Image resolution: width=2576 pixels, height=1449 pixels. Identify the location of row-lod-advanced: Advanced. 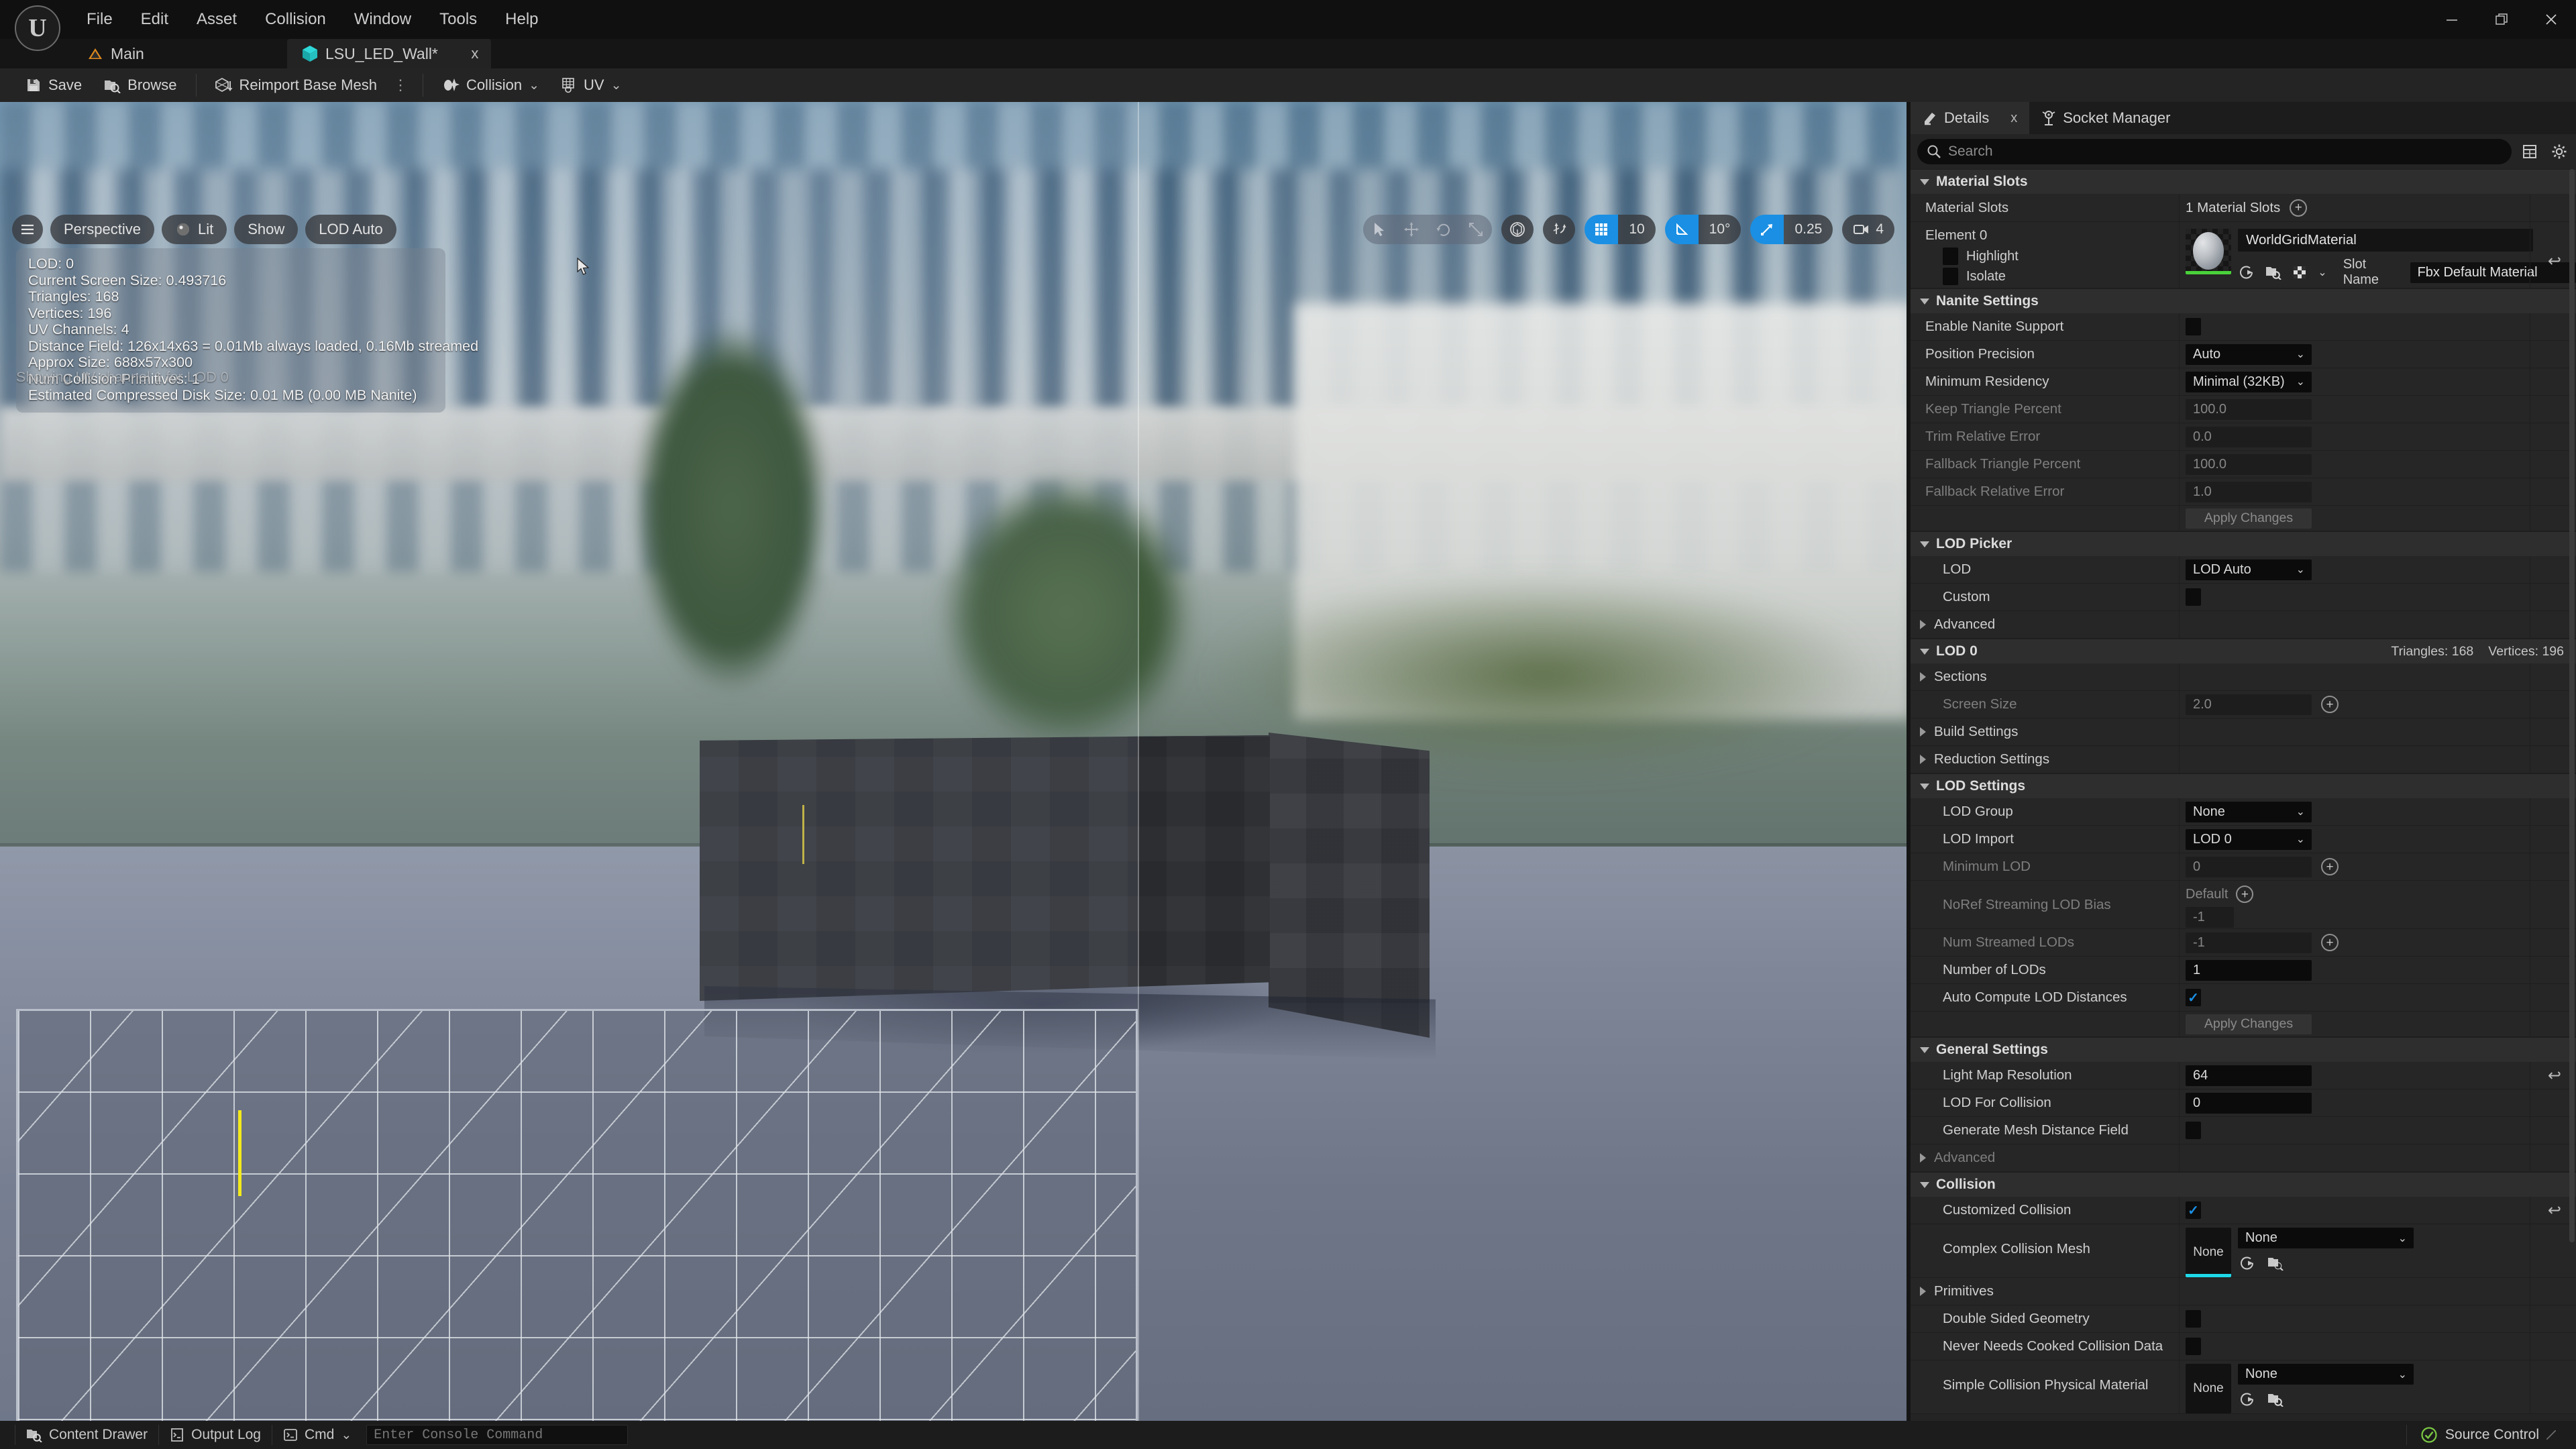
(2243, 625).